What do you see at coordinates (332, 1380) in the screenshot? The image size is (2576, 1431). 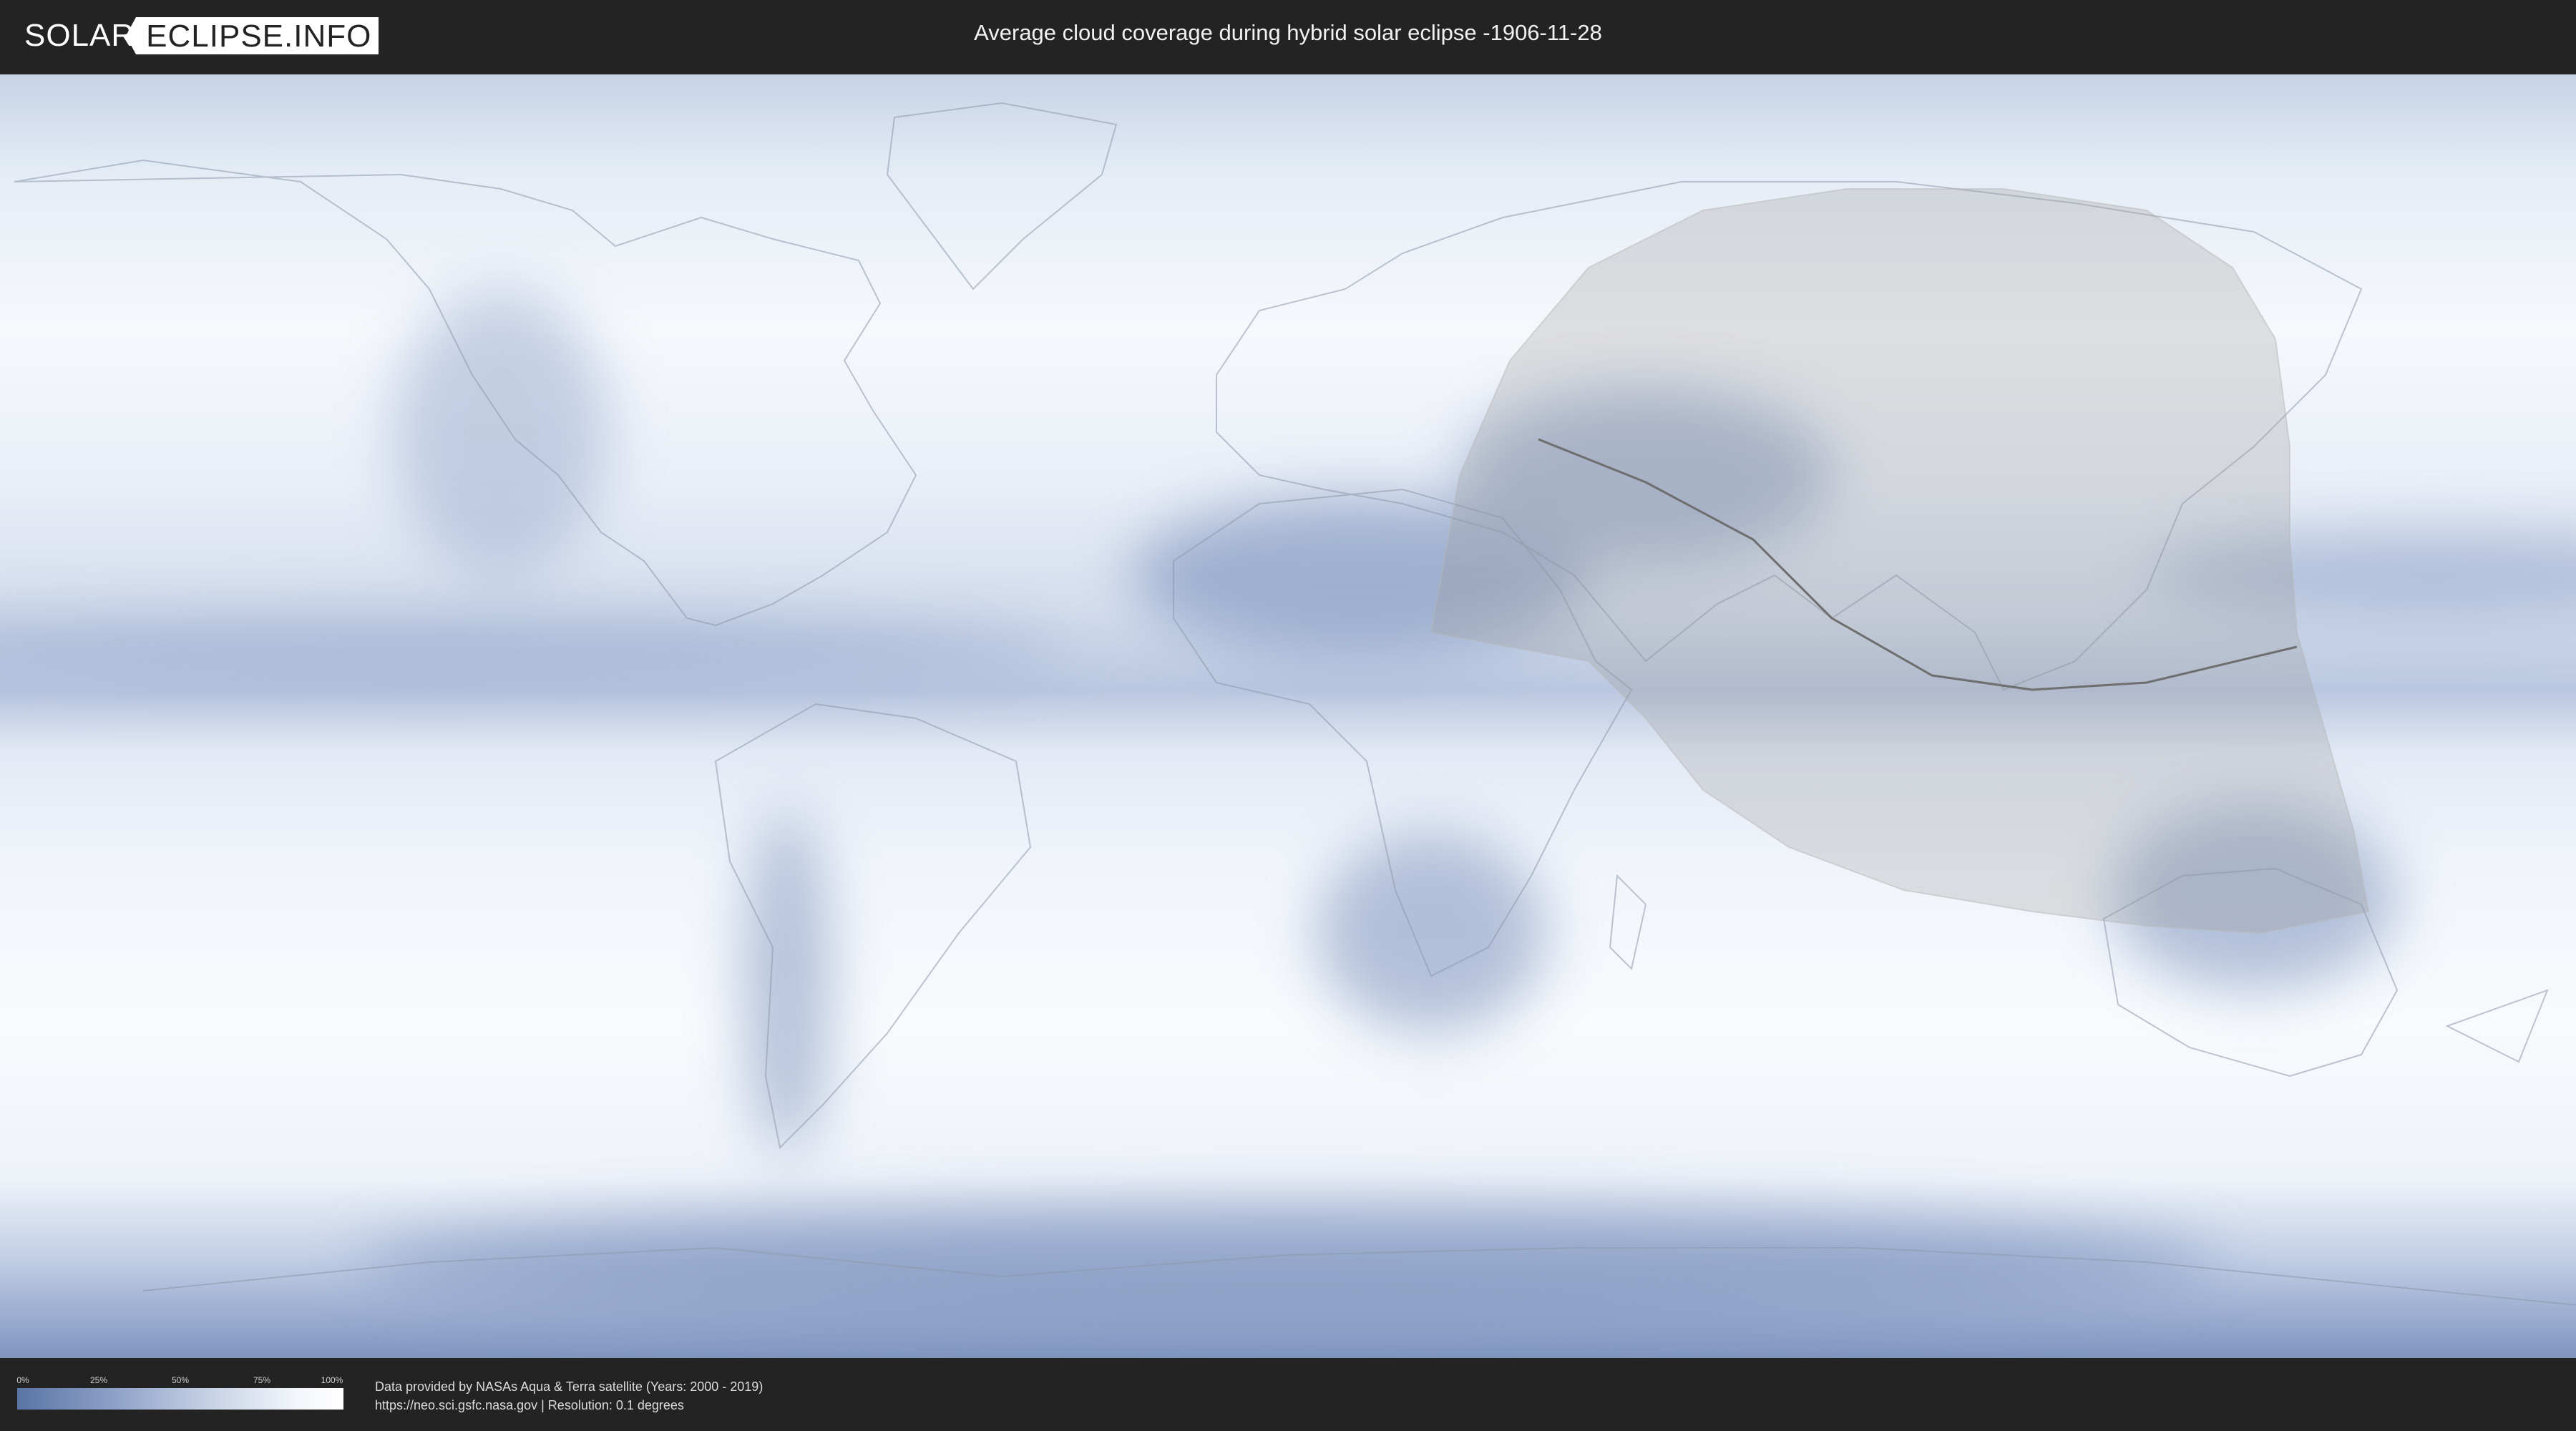 I see `legend-tick: 100%` at bounding box center [332, 1380].